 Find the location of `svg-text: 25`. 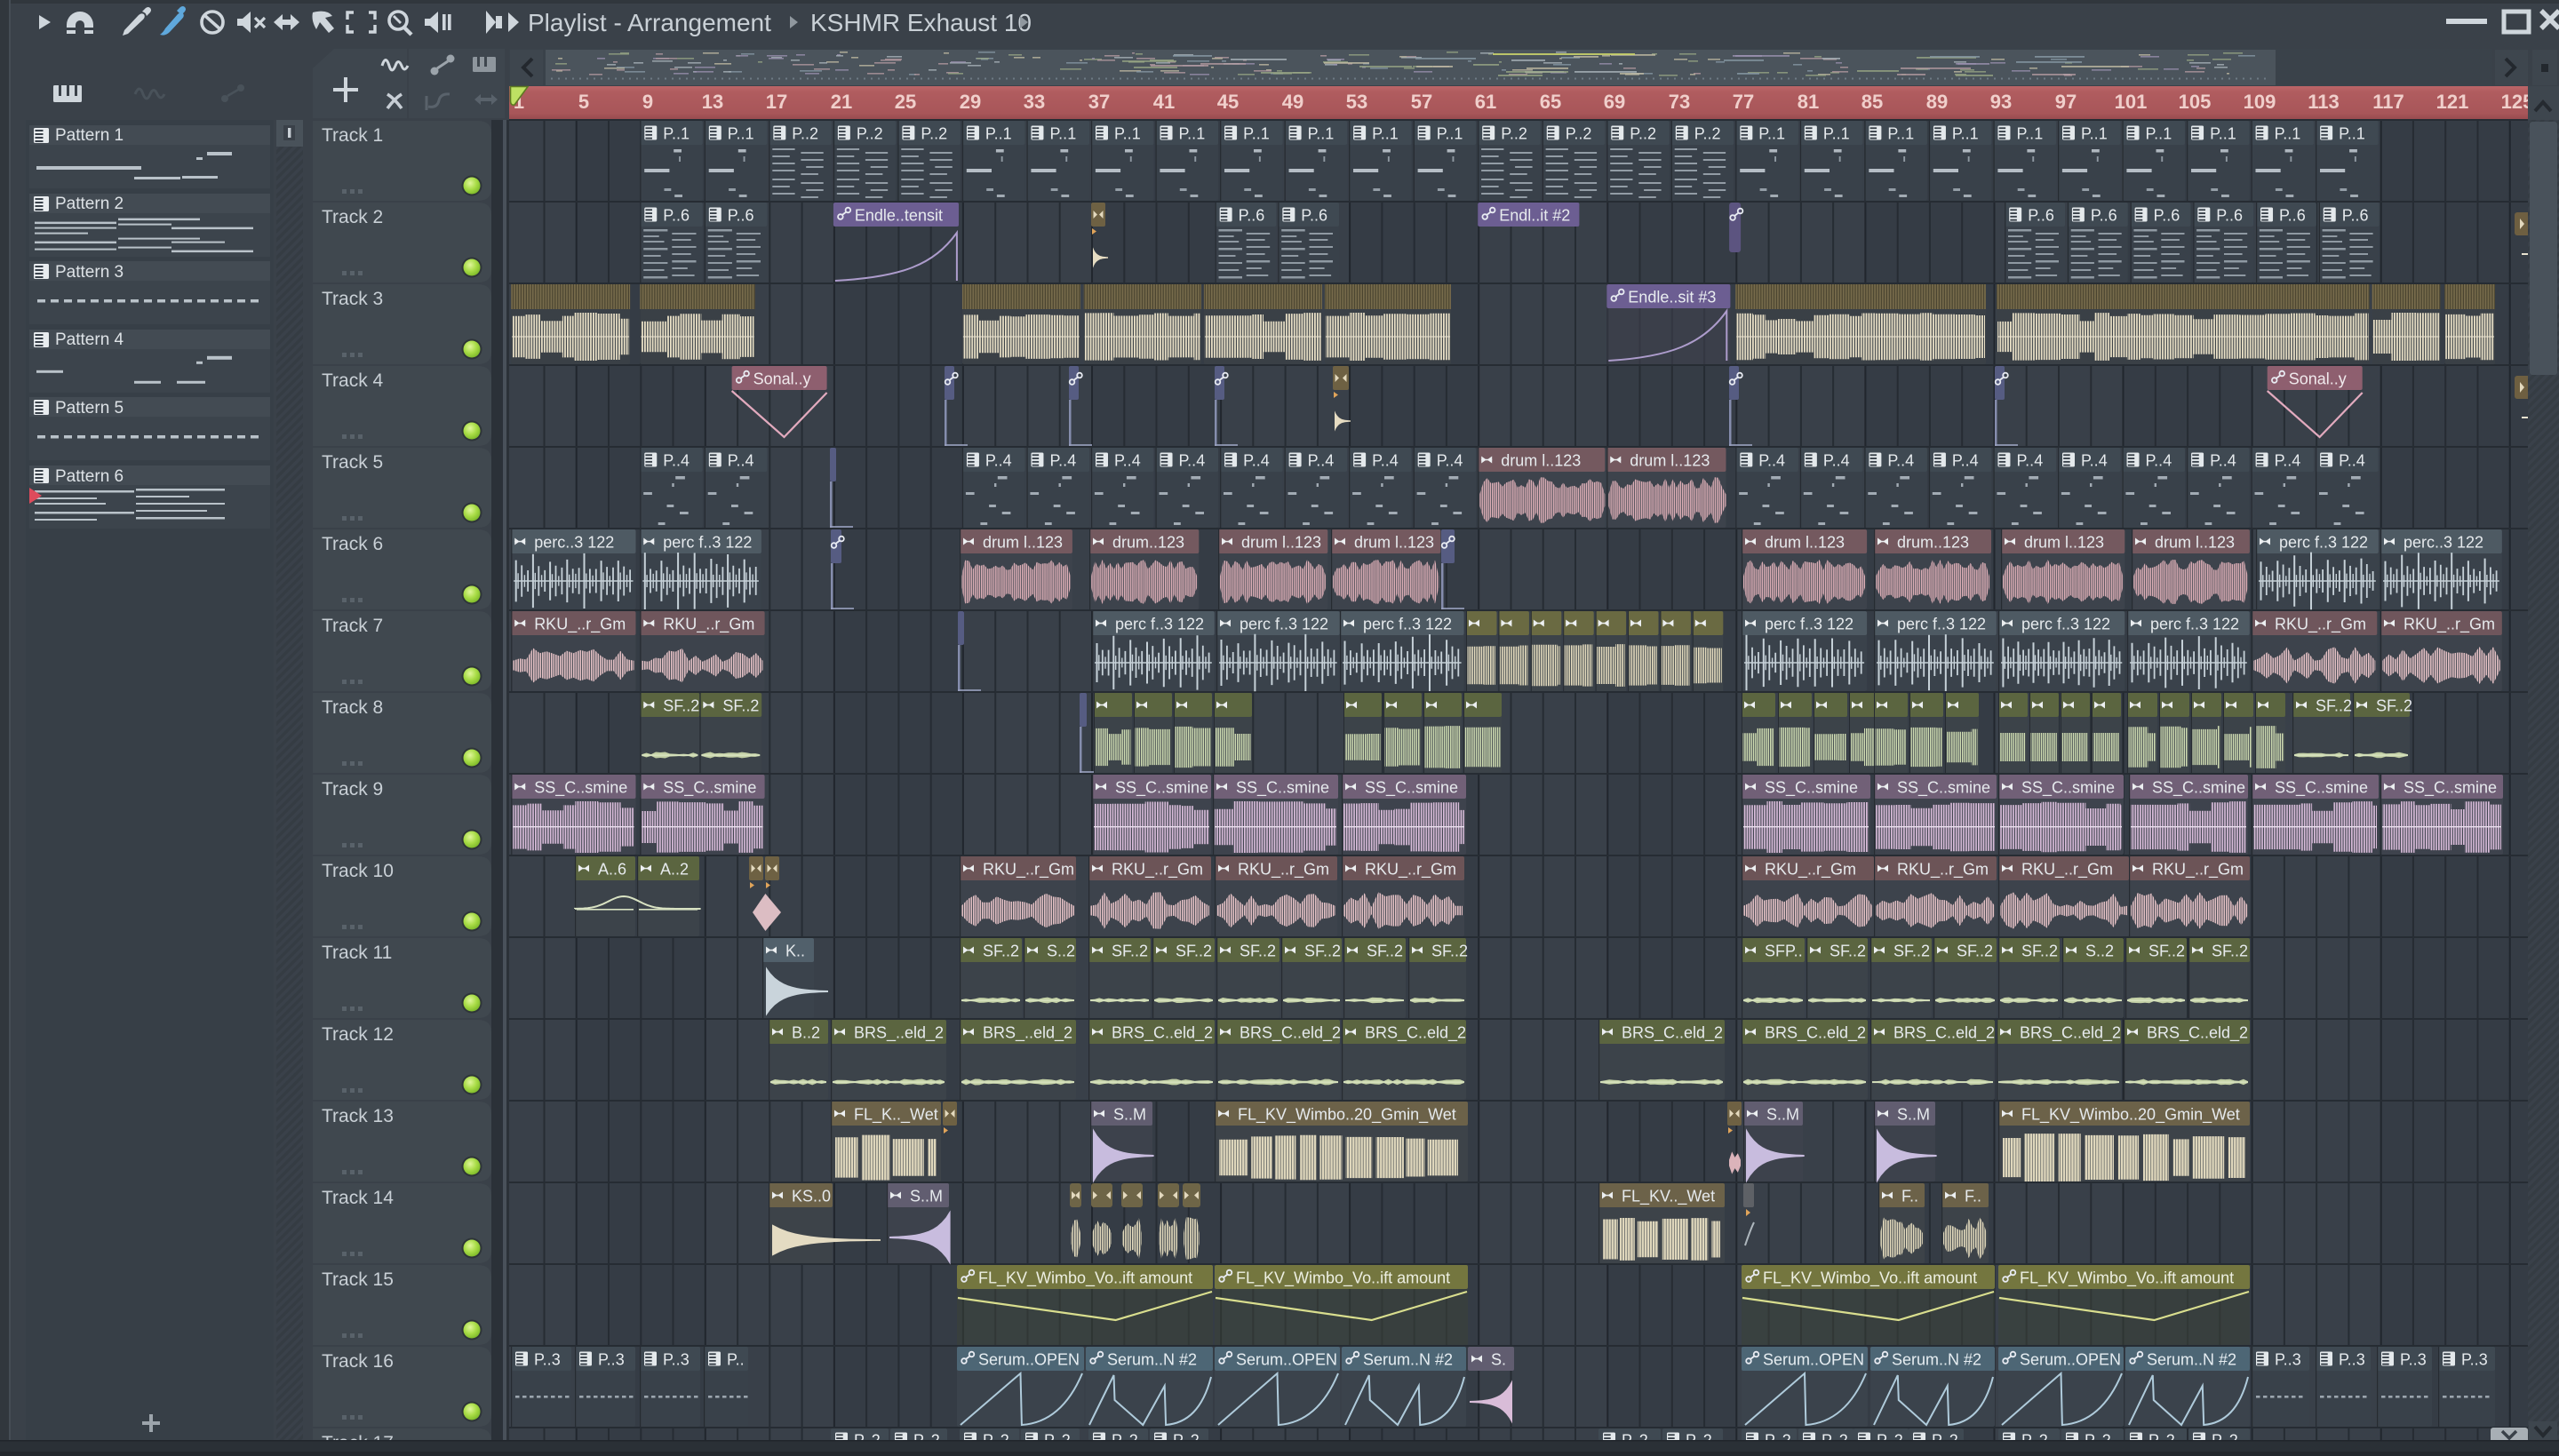

svg-text: 25 is located at coordinates (905, 102).